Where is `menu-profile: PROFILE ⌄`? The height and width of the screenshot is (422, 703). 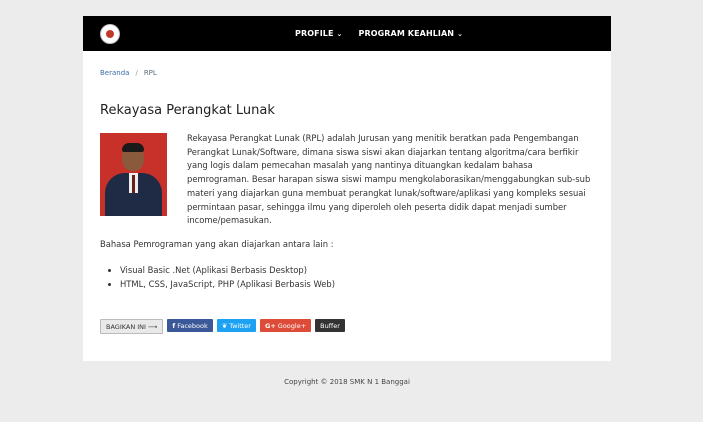
menu-profile: PROFILE ⌄ is located at coordinates (319, 33).